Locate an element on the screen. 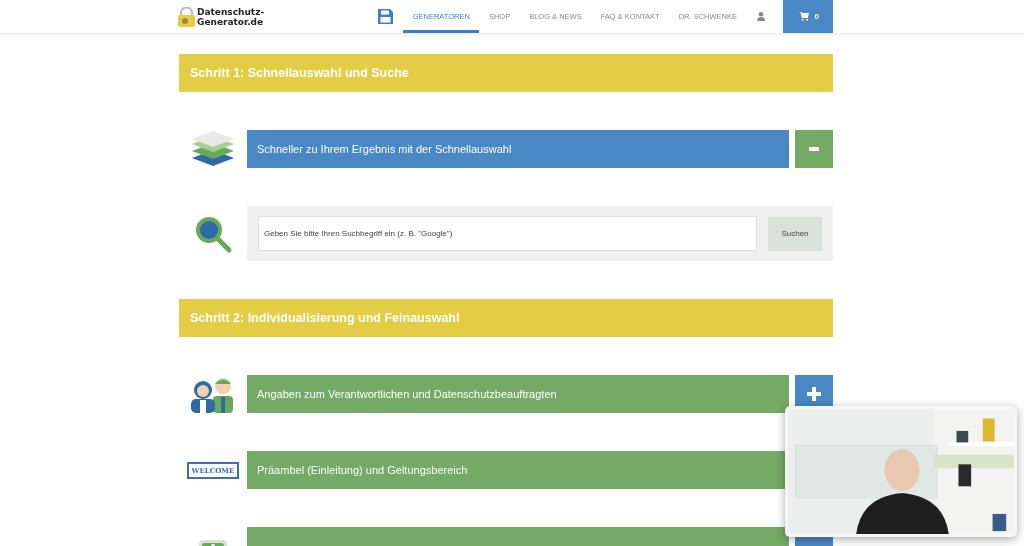 Image resolution: width=1024 pixels, height=546 pixels. cart-button: 0 is located at coordinates (807, 16).